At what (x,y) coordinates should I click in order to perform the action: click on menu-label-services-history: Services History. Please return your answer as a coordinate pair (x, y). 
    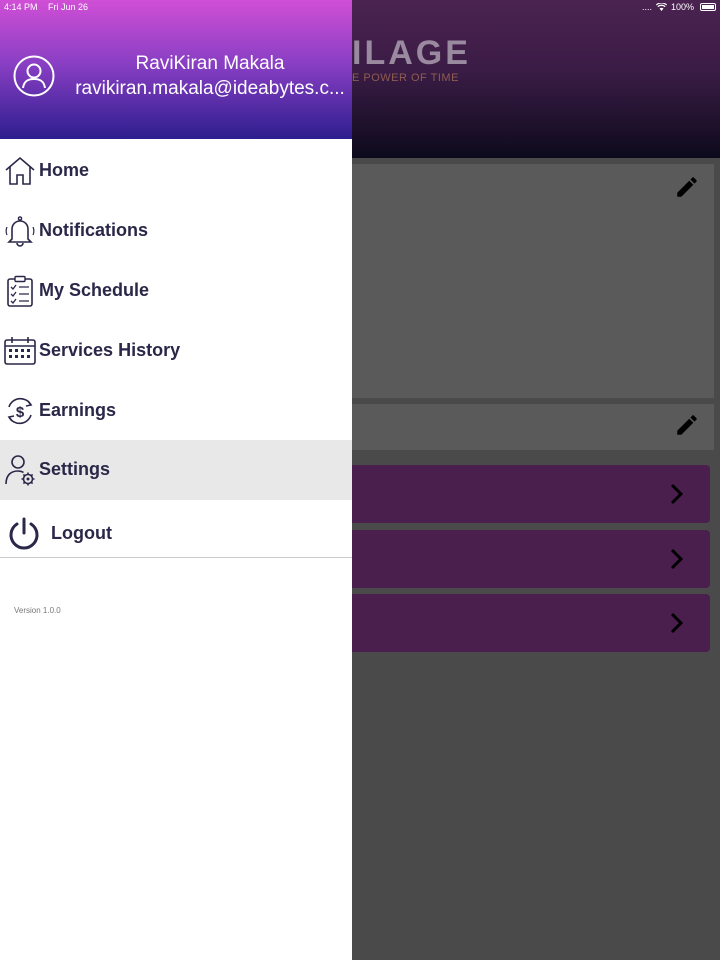
    Looking at the image, I should click on (110, 350).